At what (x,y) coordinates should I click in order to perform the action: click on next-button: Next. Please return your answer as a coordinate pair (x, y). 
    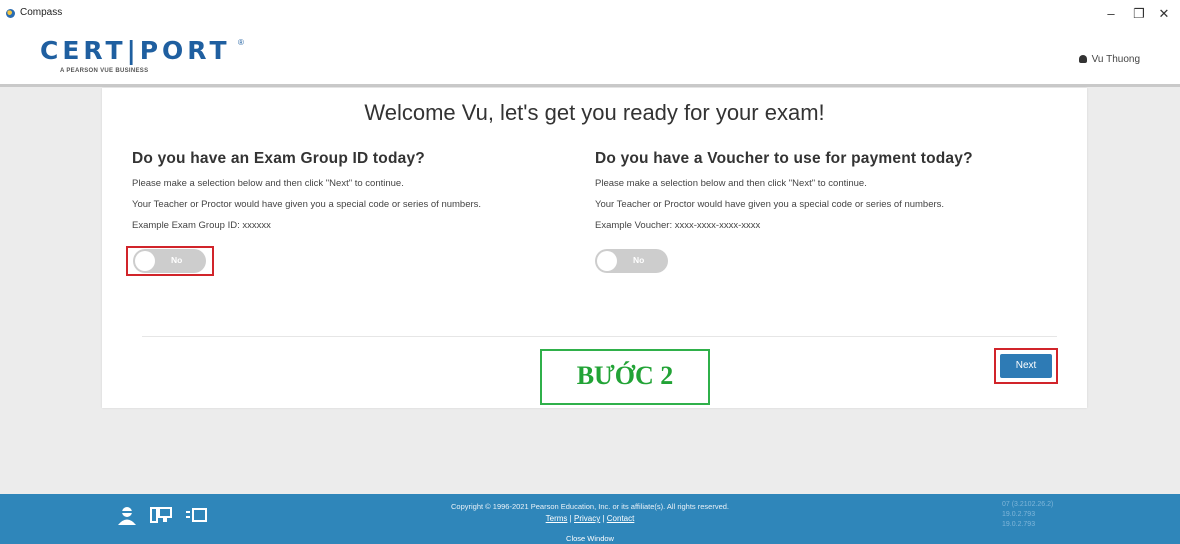
    Looking at the image, I should click on (1026, 366).